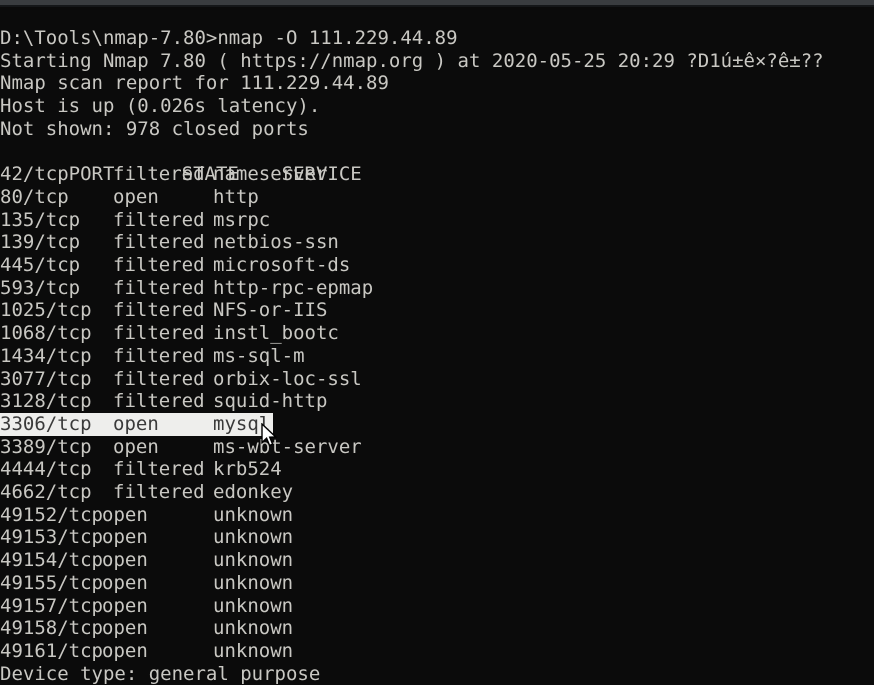 The image size is (874, 685). Describe the element at coordinates (46, 355) in the screenshot. I see `cell-port: 1434/tcp` at that location.